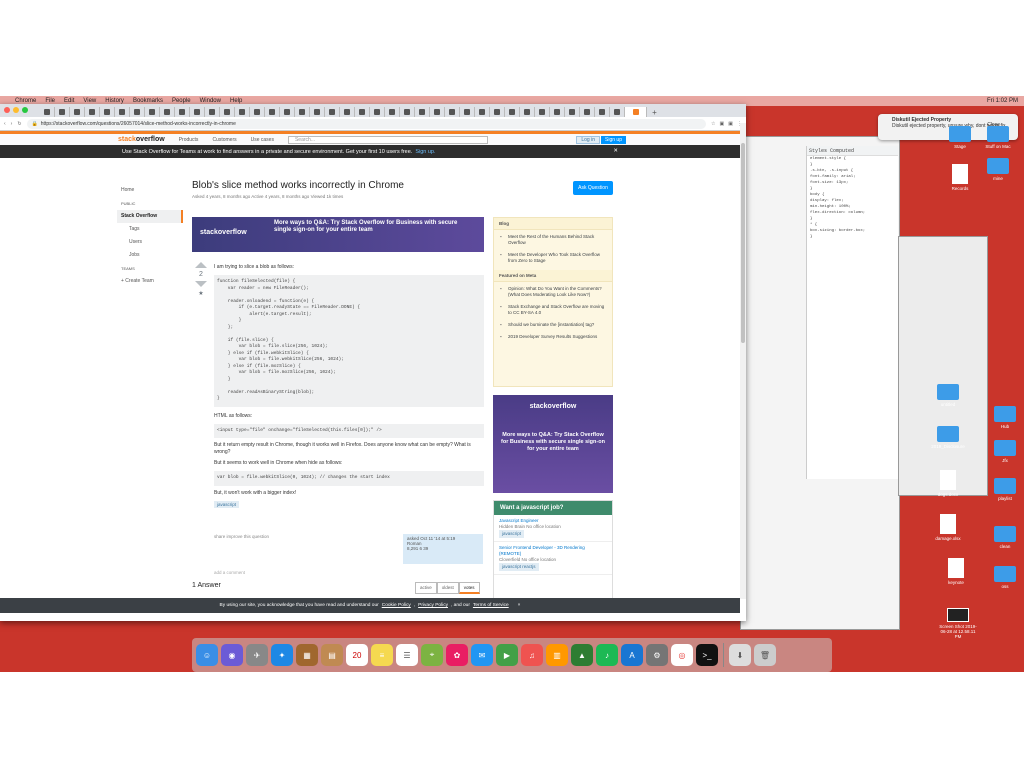 Image resolution: width=1024 pixels, height=768 pixels. I want to click on reload-icon: ↻, so click(19, 124).